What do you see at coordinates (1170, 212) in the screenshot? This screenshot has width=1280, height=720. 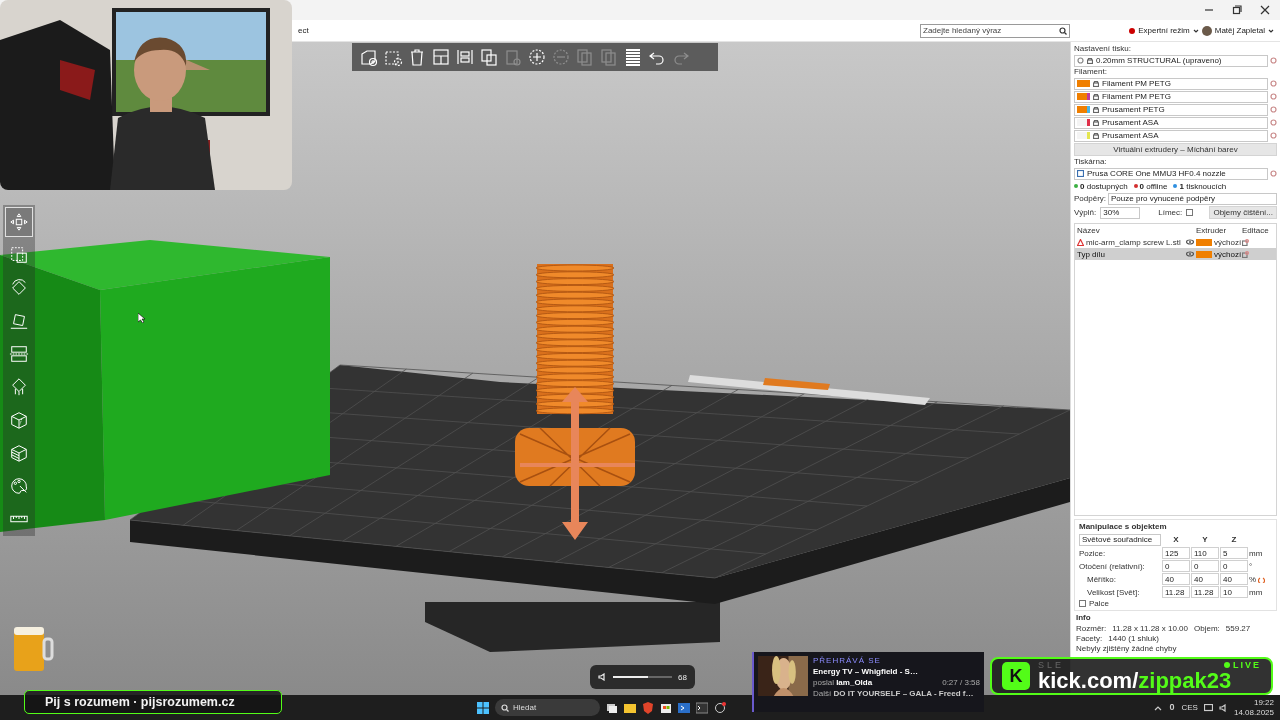 I see `field-label: Límec:` at bounding box center [1170, 212].